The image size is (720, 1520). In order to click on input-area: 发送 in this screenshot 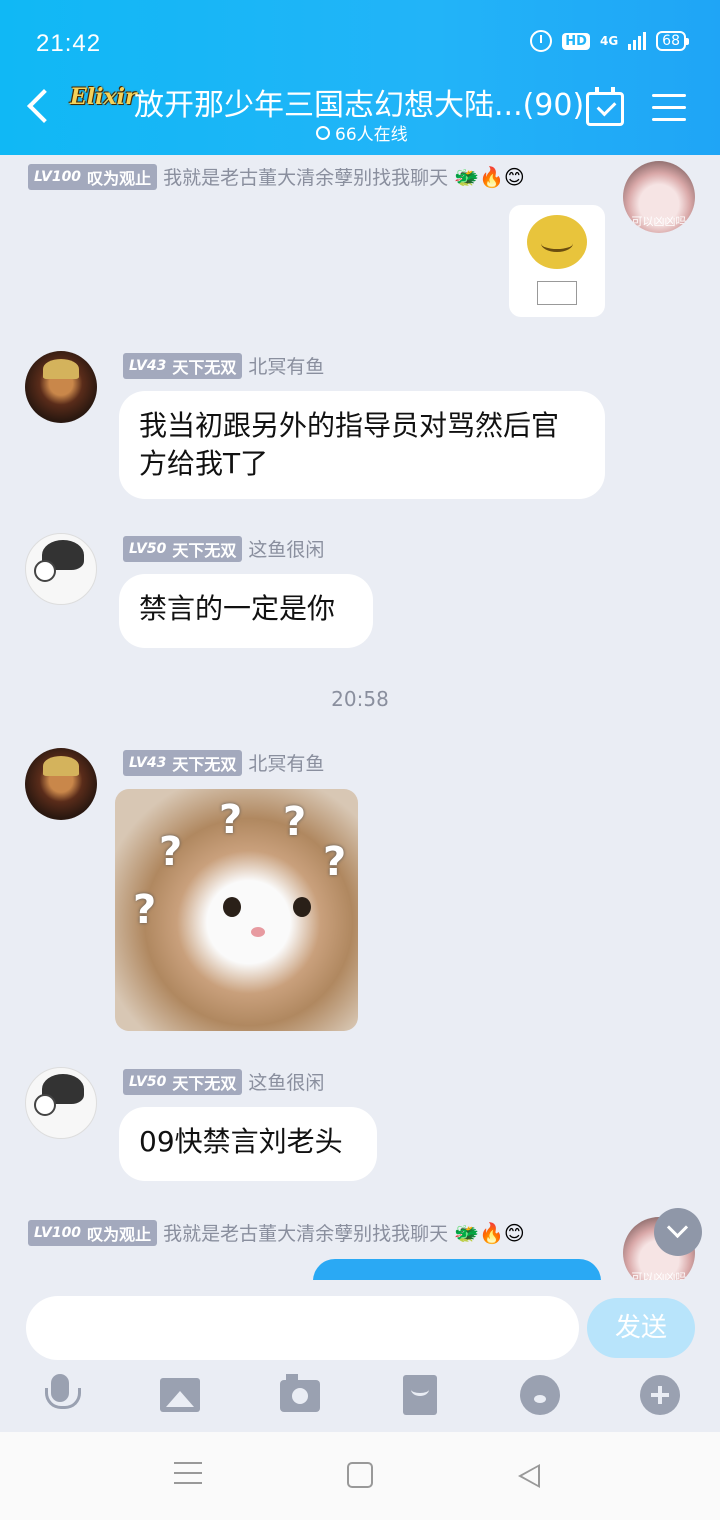, I will do `click(360, 1356)`.